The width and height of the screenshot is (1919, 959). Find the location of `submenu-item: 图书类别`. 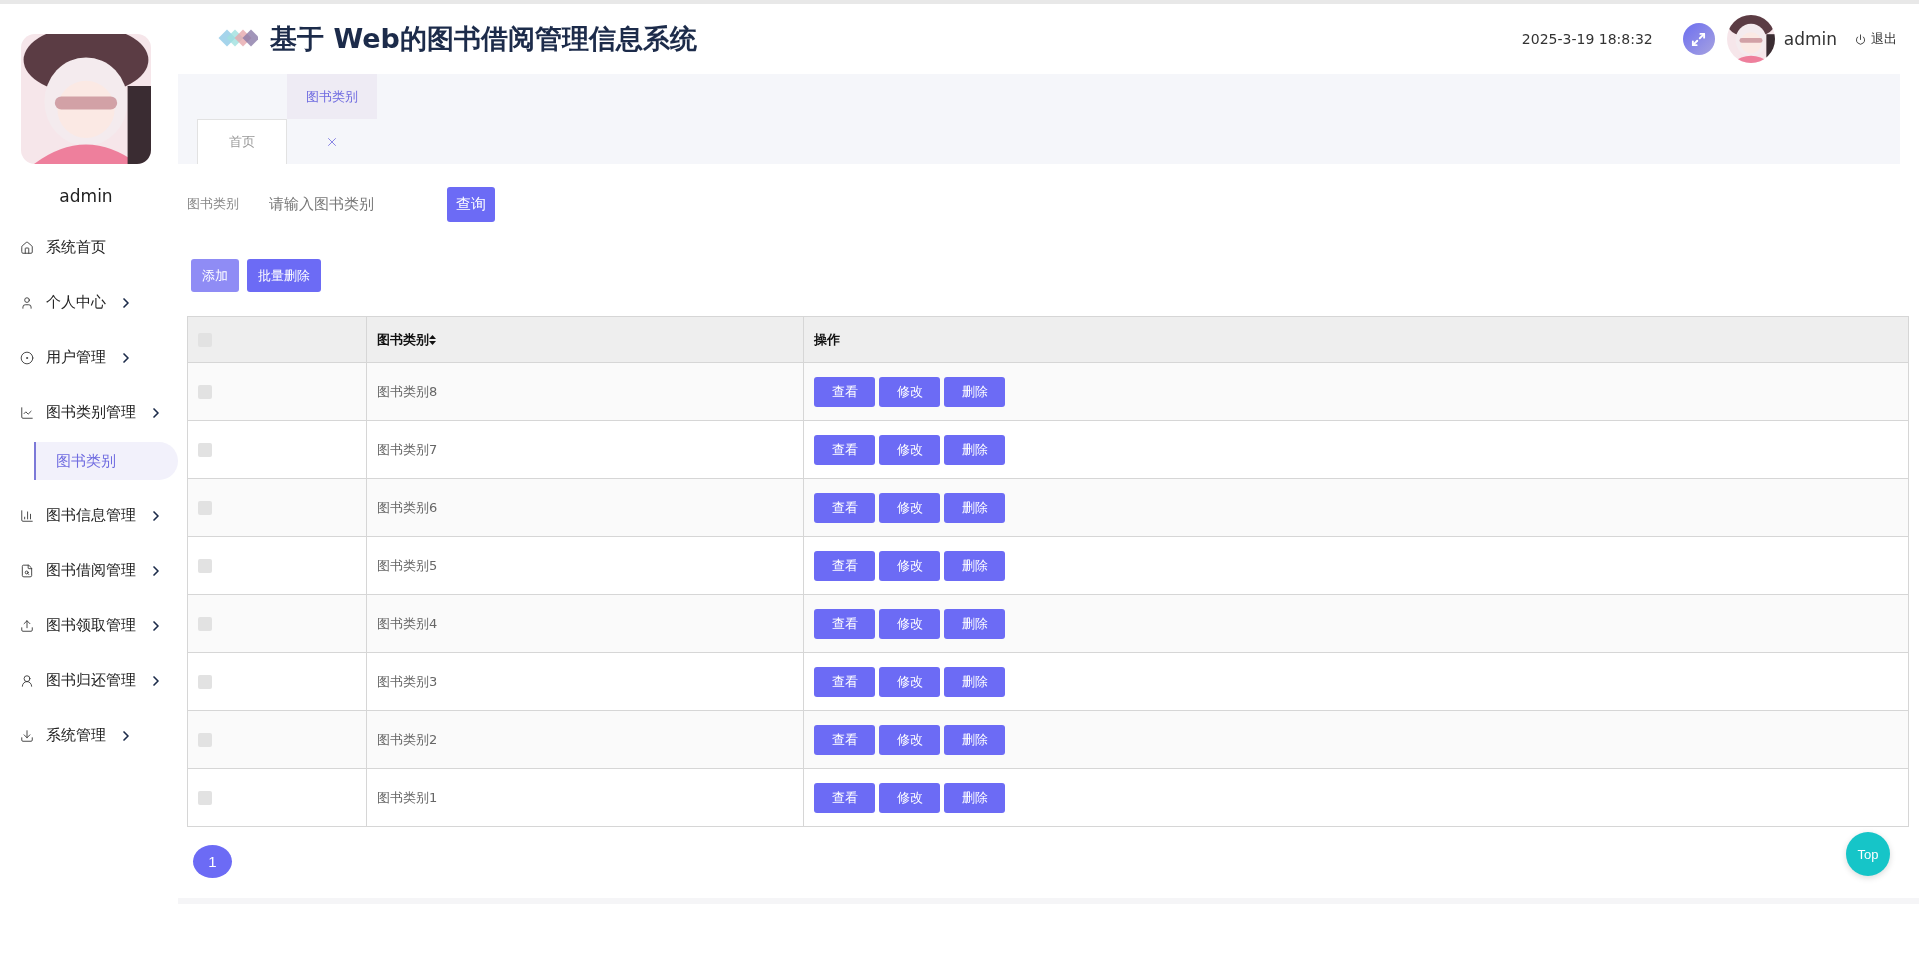

submenu-item: 图书类别 is located at coordinates (106, 461).